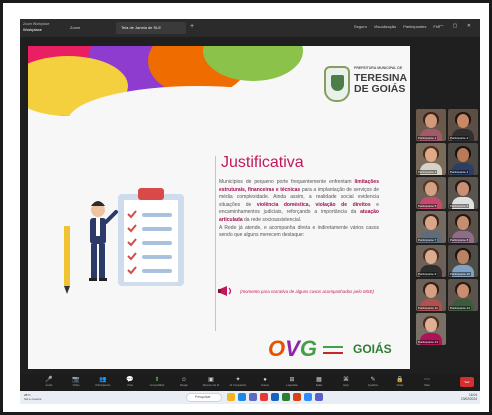  I want to click on toolbar-reagir-button: ☺ Reagir, so click(184, 382).